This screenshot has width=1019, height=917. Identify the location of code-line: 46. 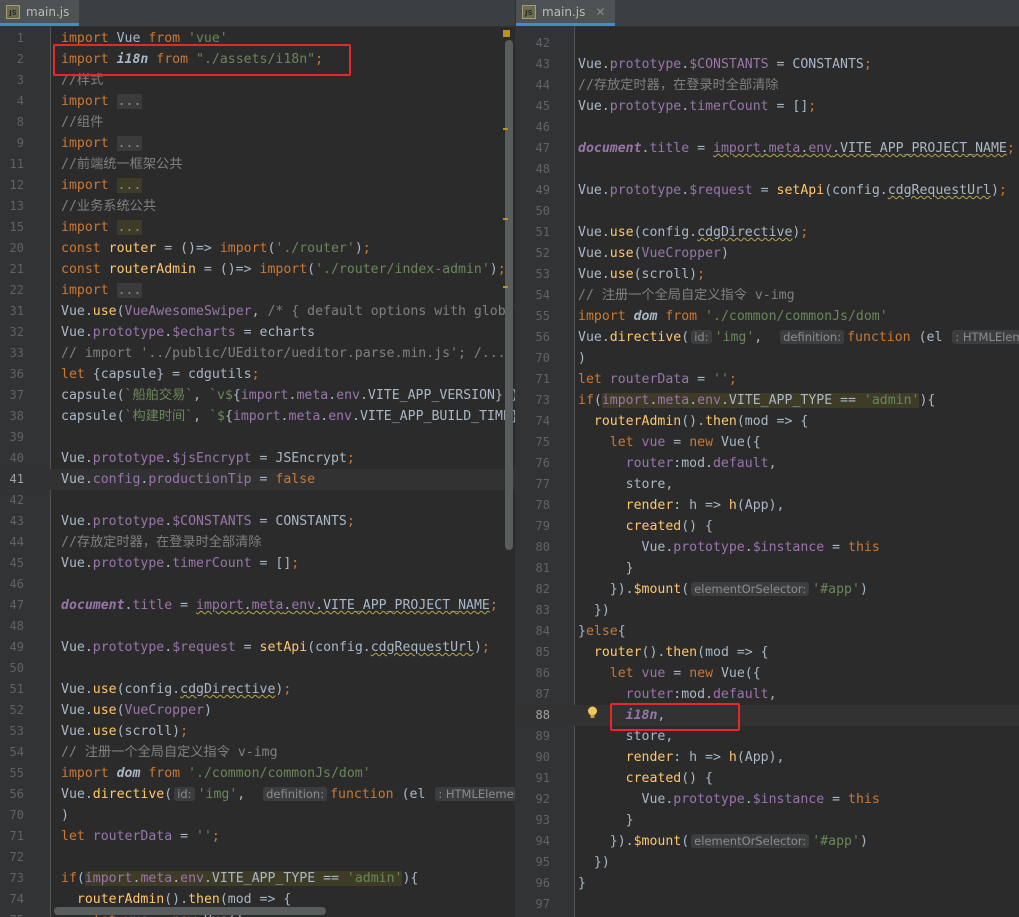
(767, 127).